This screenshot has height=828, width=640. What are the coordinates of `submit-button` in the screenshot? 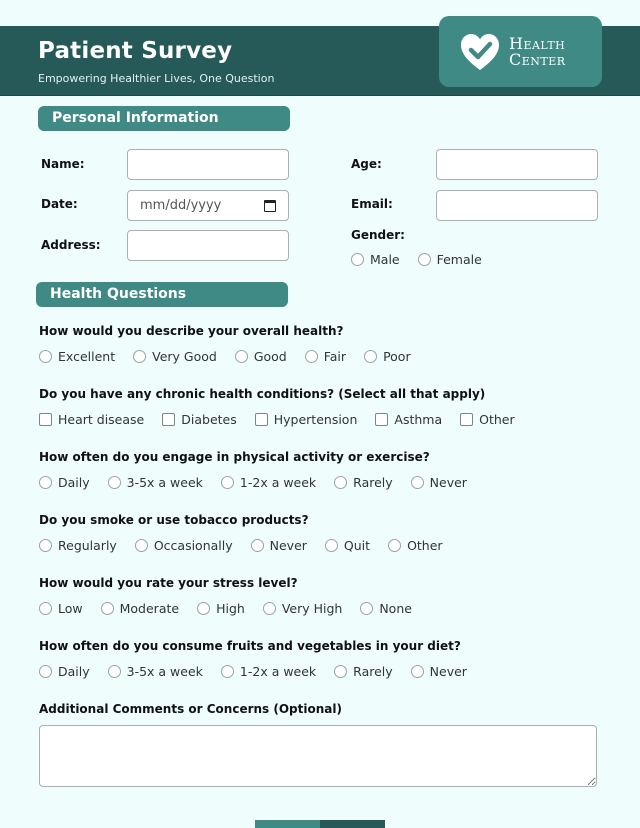 It's located at (352, 824).